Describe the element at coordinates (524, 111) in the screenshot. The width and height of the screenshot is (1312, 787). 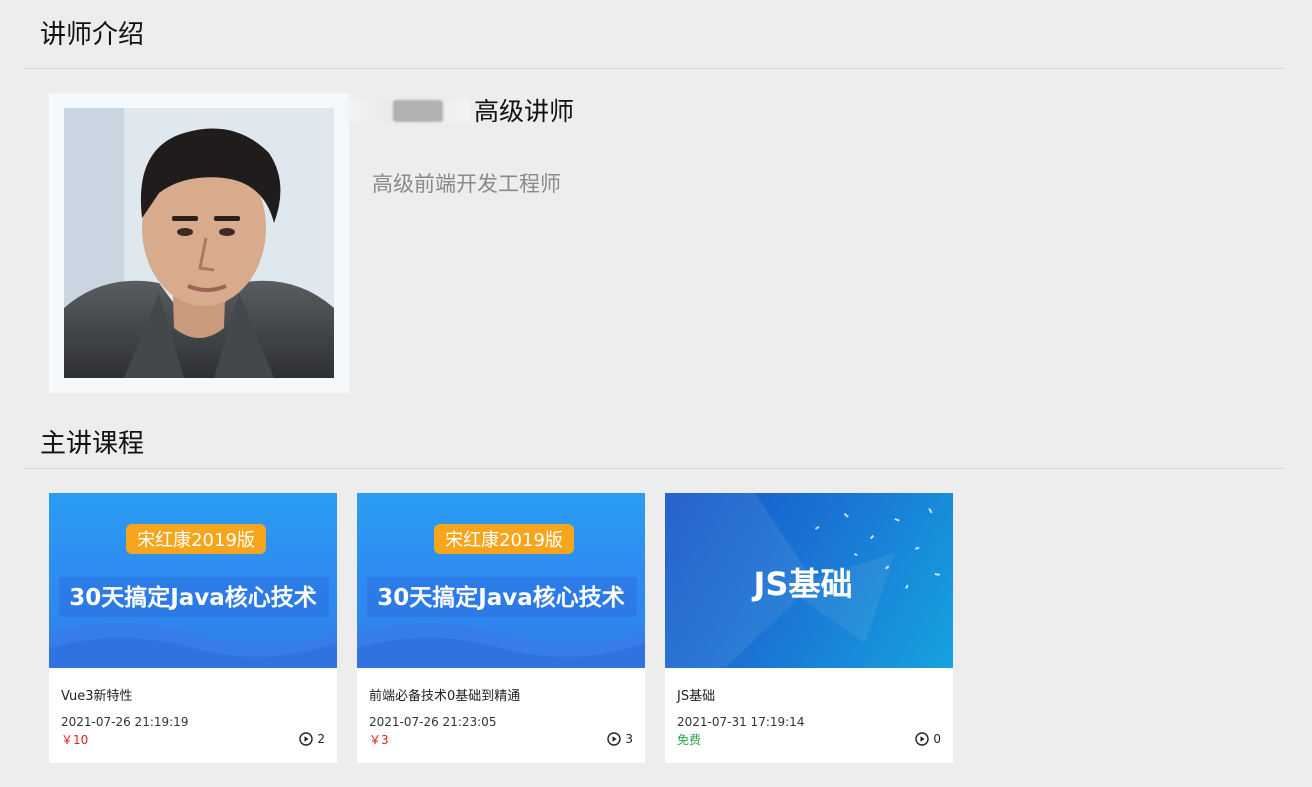
I see `teacher-level: 高级讲师` at that location.